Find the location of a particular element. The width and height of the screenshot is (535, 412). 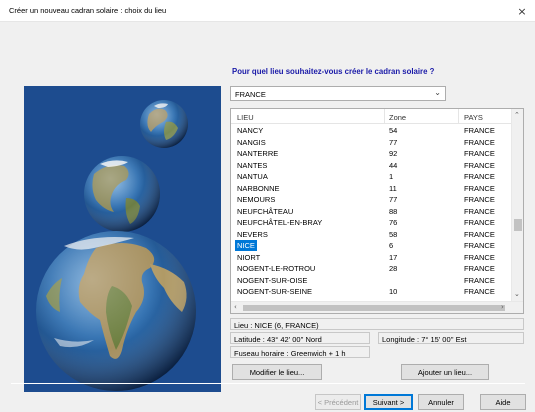

place-zone: 58 is located at coordinates (393, 234).